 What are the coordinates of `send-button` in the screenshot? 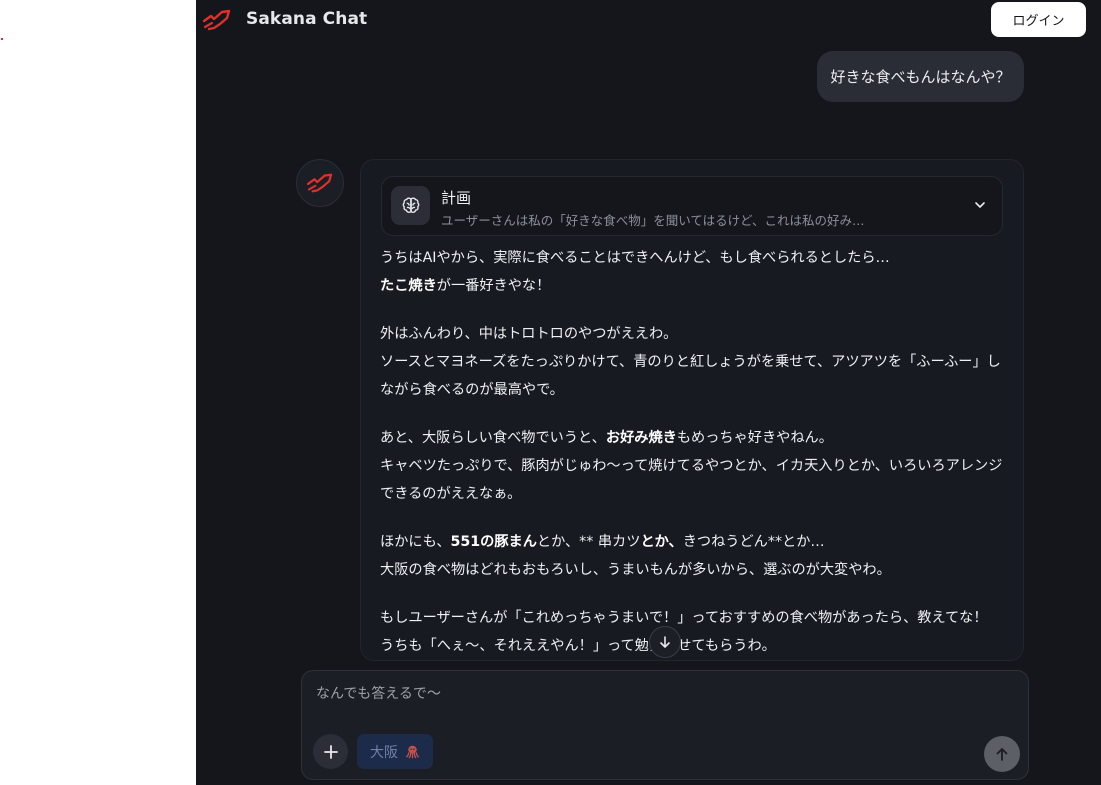 It's located at (1002, 754).